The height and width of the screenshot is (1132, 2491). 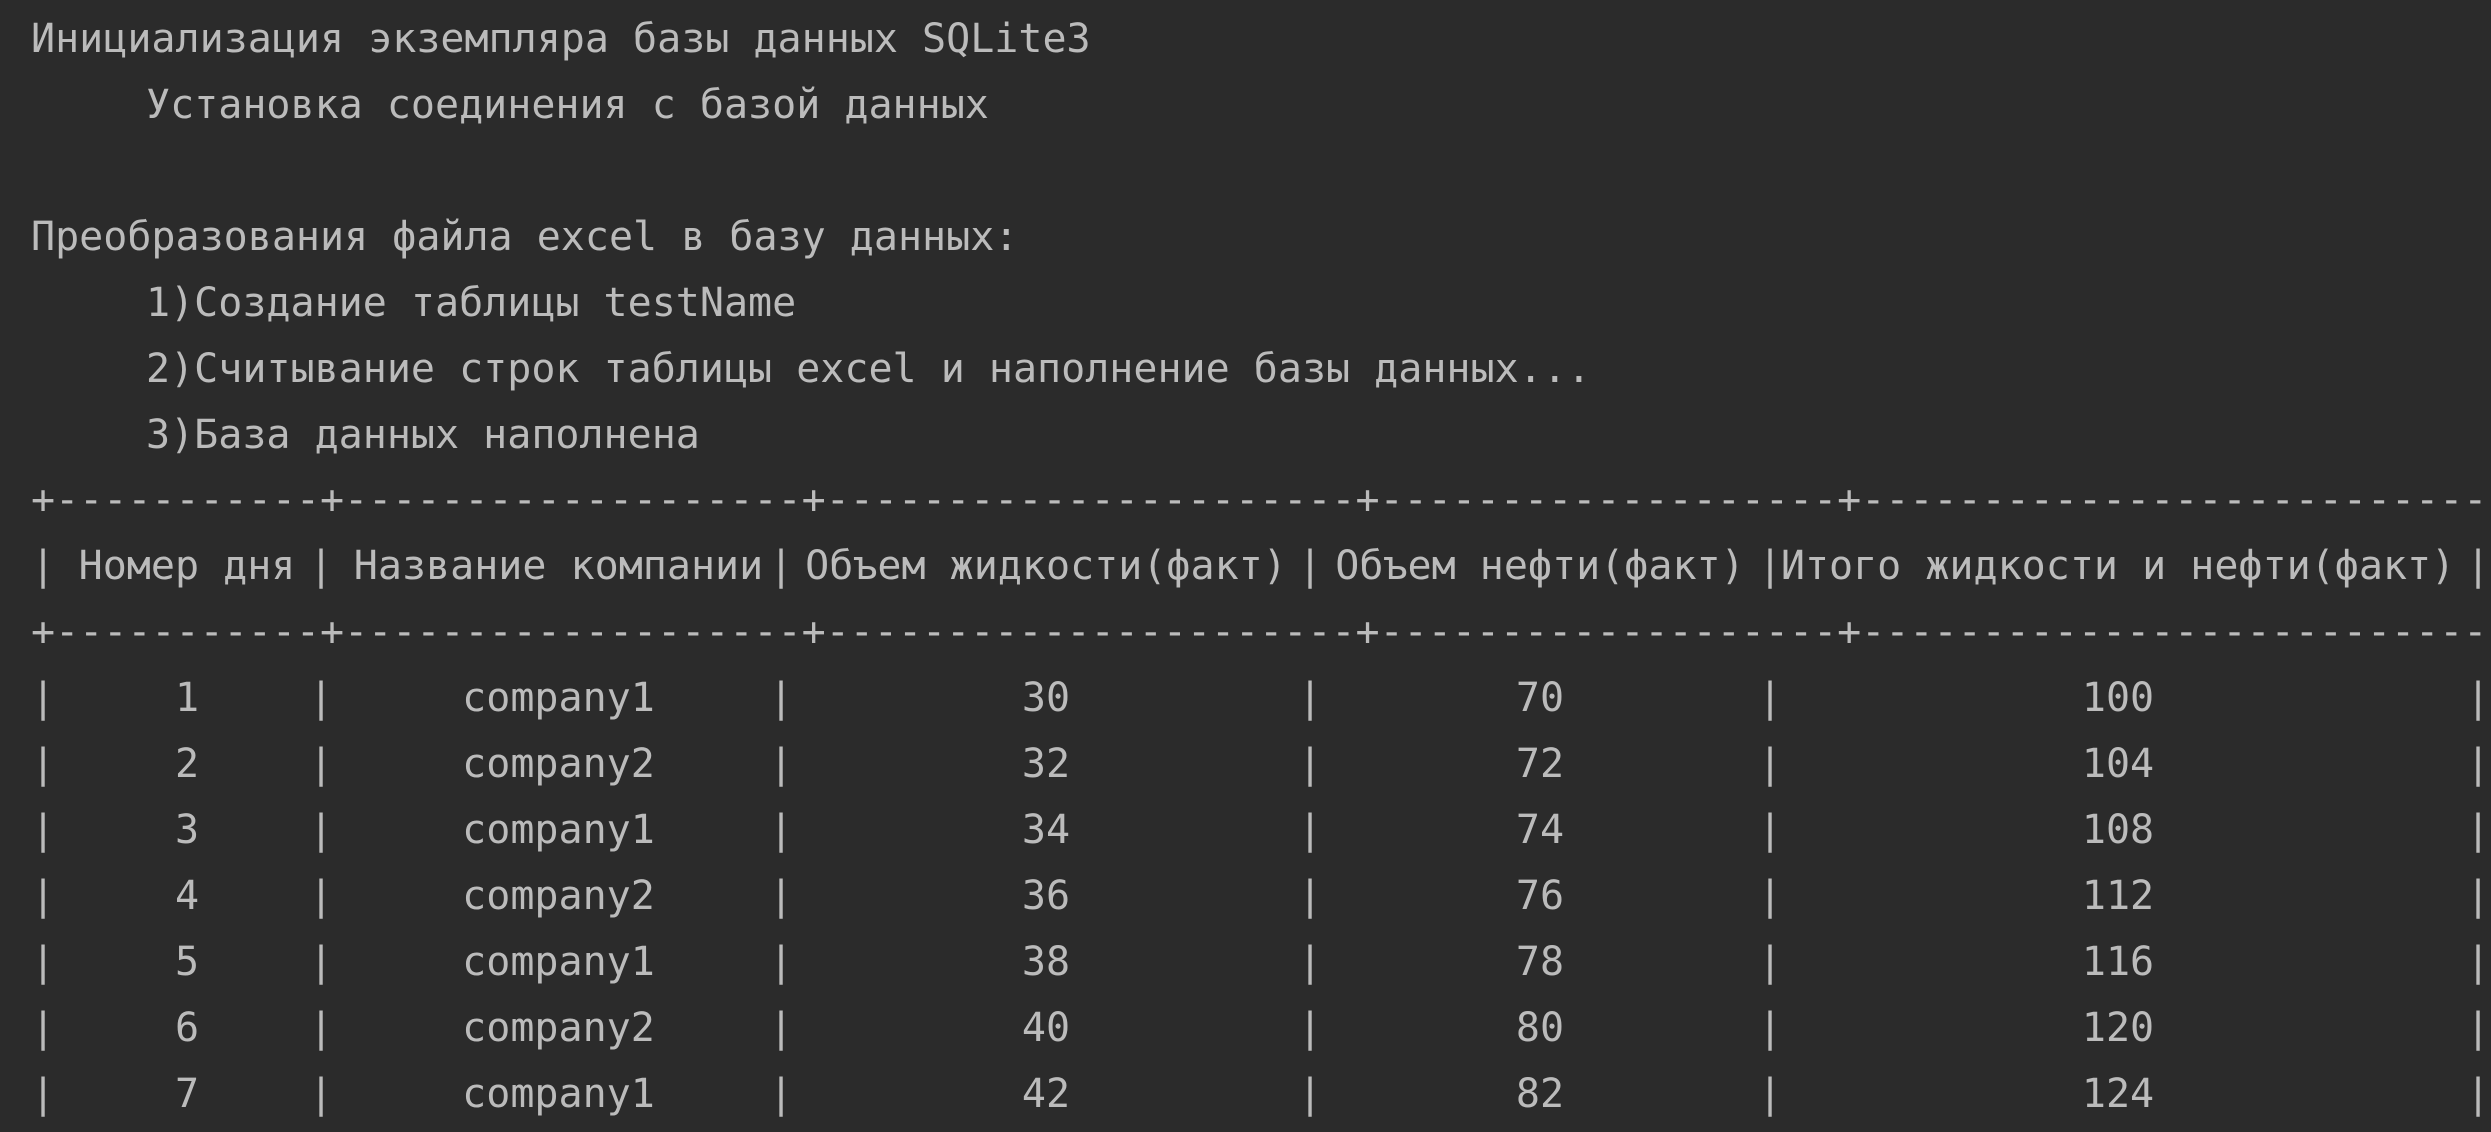 I want to click on cell-total: 104, so click(x=2118, y=764).